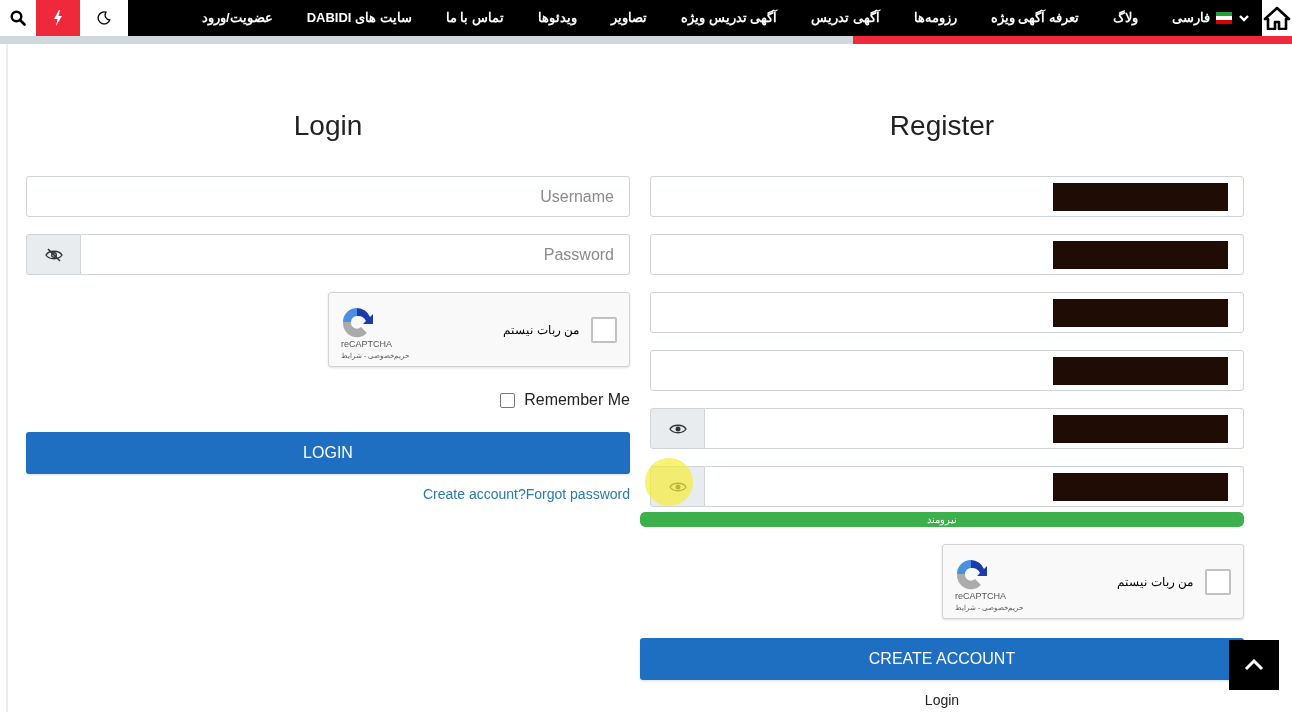  Describe the element at coordinates (1211, 18) in the screenshot. I see `language-menu: فارسی` at that location.